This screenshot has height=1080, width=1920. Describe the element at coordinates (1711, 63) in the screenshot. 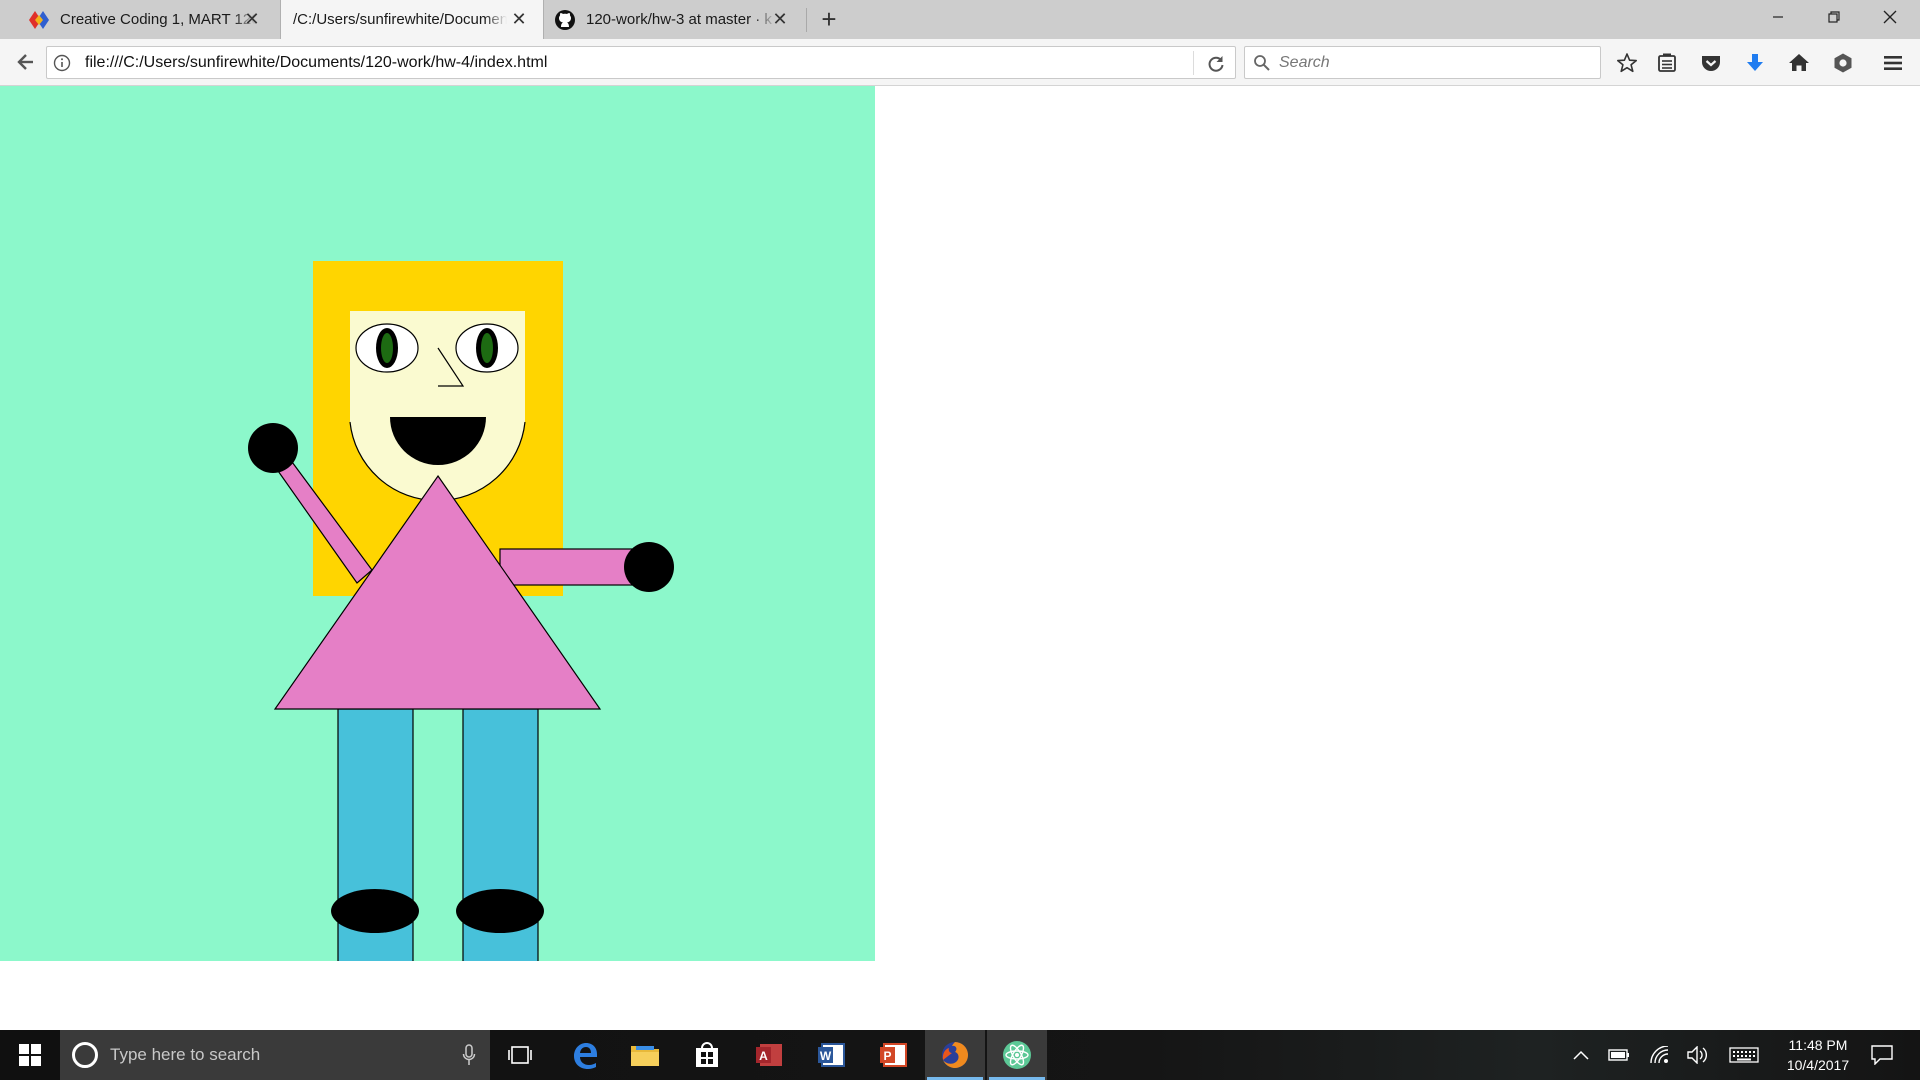

I see `pocket-icon` at that location.